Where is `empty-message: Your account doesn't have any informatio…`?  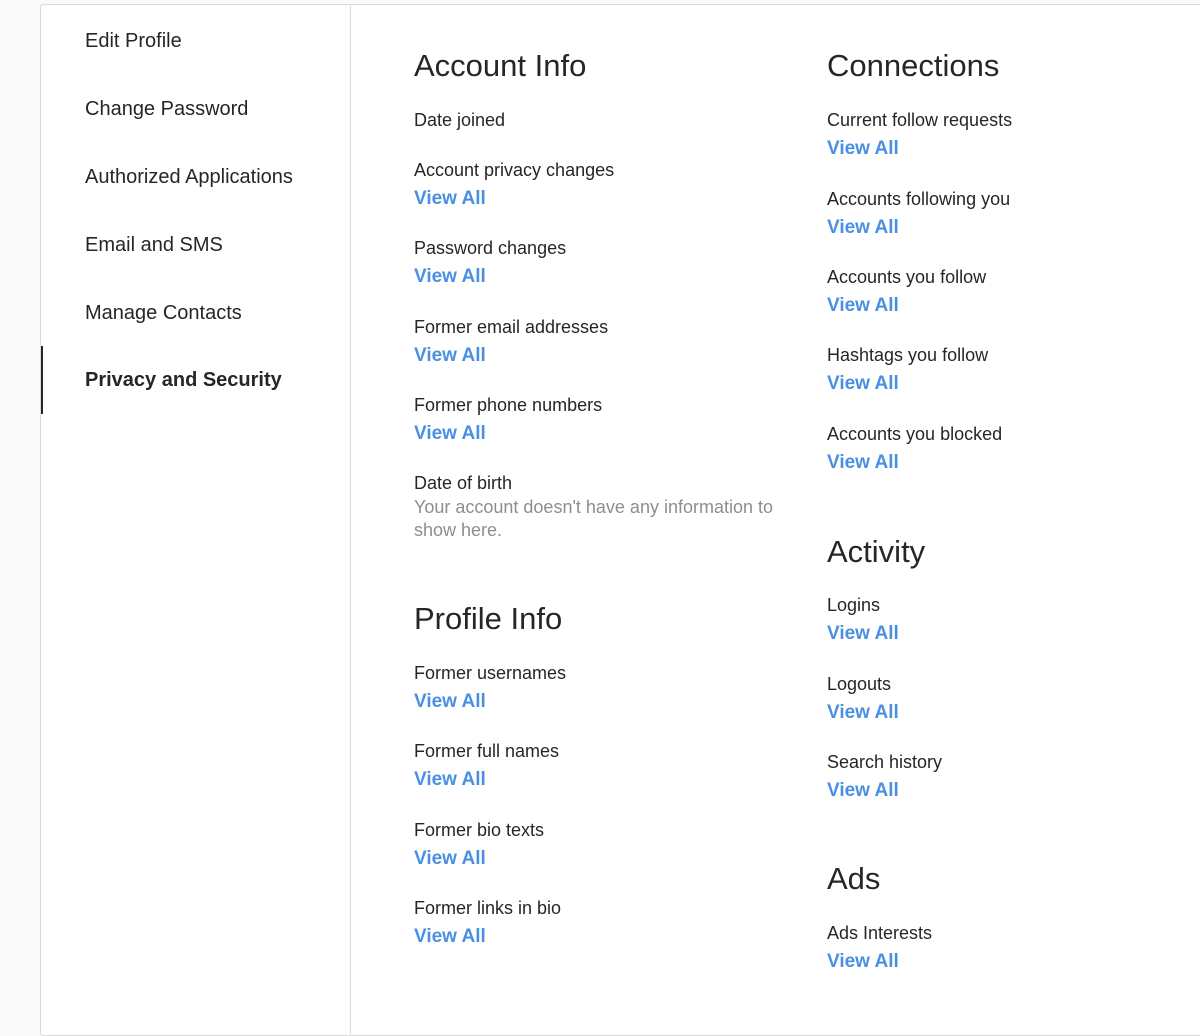 empty-message: Your account doesn't have any informatio… is located at coordinates (594, 518).